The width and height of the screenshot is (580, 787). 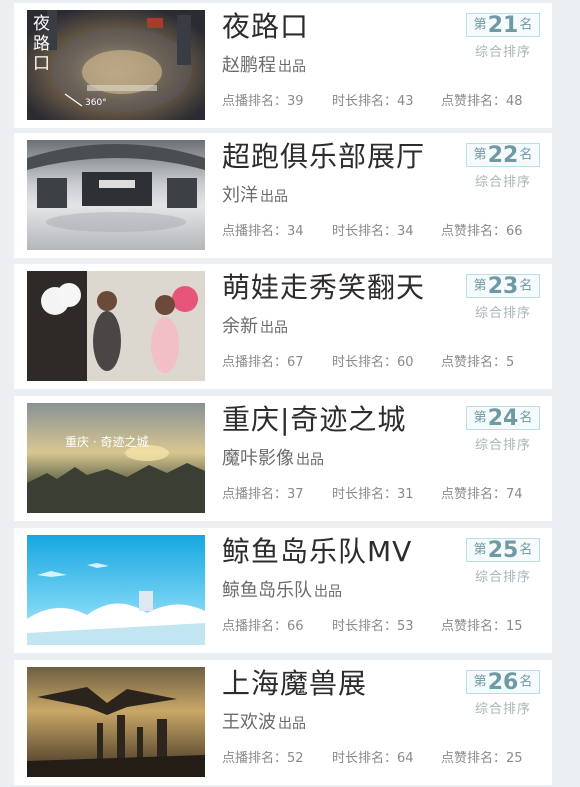 I want to click on video-thumbnail: 夜路口 360°, so click(x=116, y=65).